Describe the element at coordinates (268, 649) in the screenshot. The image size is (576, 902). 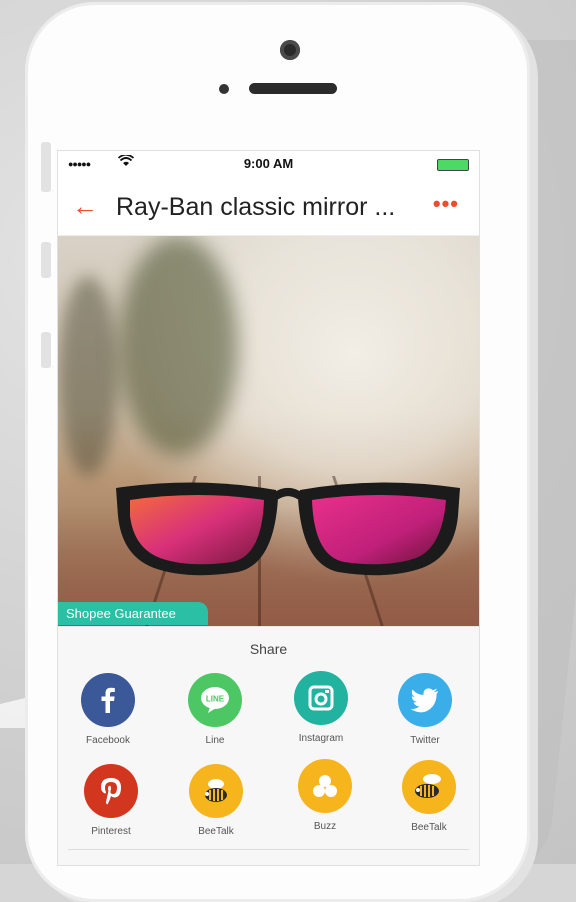
I see `share-title: Share` at that location.